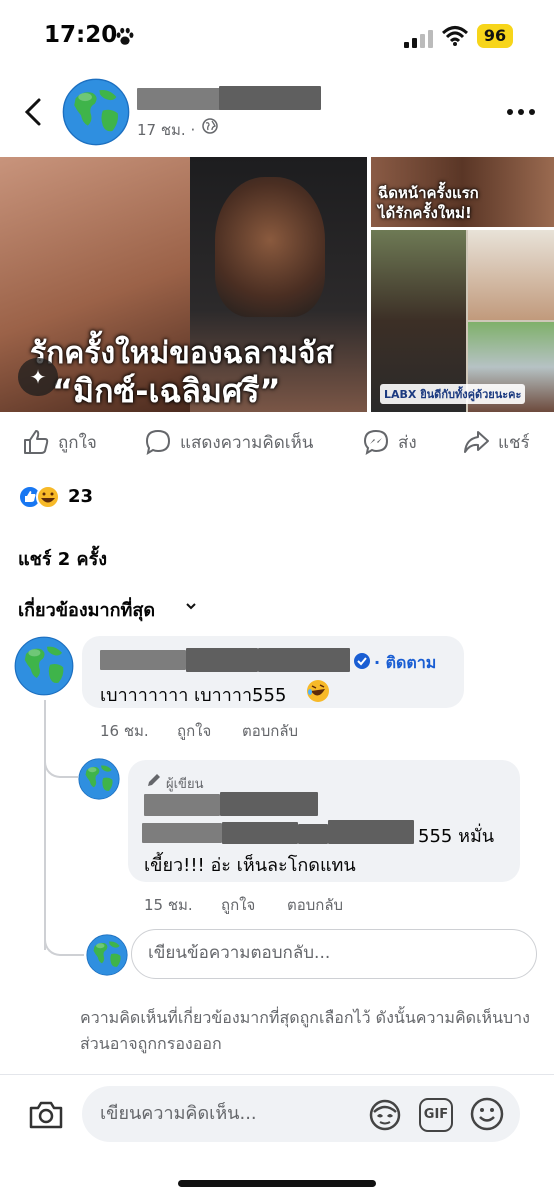  What do you see at coordinates (143, 660) in the screenshot?
I see `commenter-name-redacted` at bounding box center [143, 660].